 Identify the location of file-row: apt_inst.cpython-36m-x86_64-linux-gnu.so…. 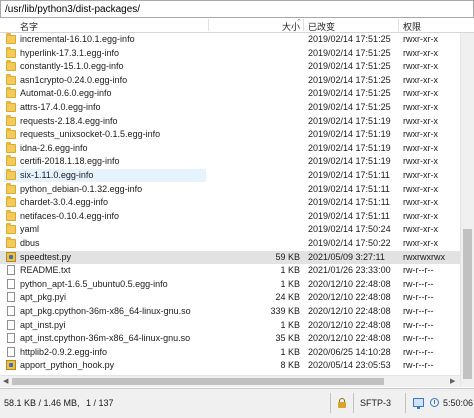
(230, 338).